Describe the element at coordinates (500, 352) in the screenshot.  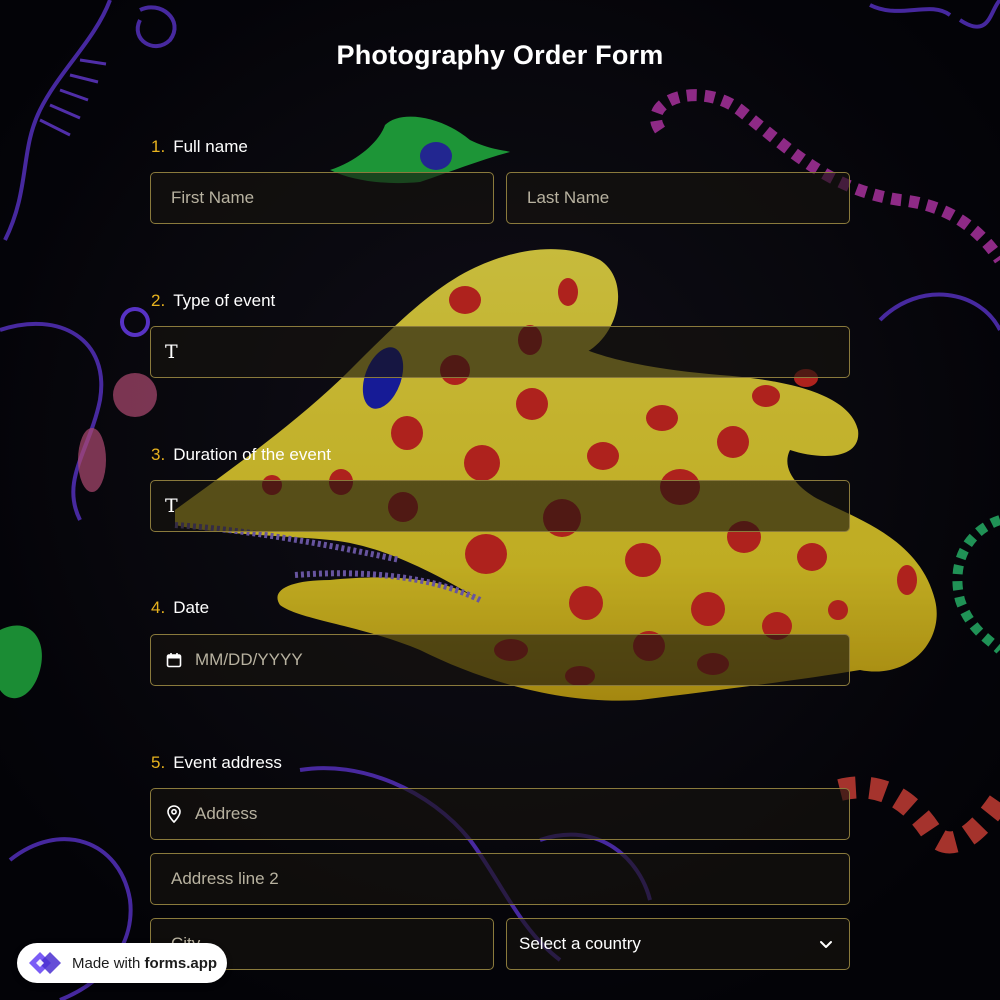
I see `type-of-event-input: T` at that location.